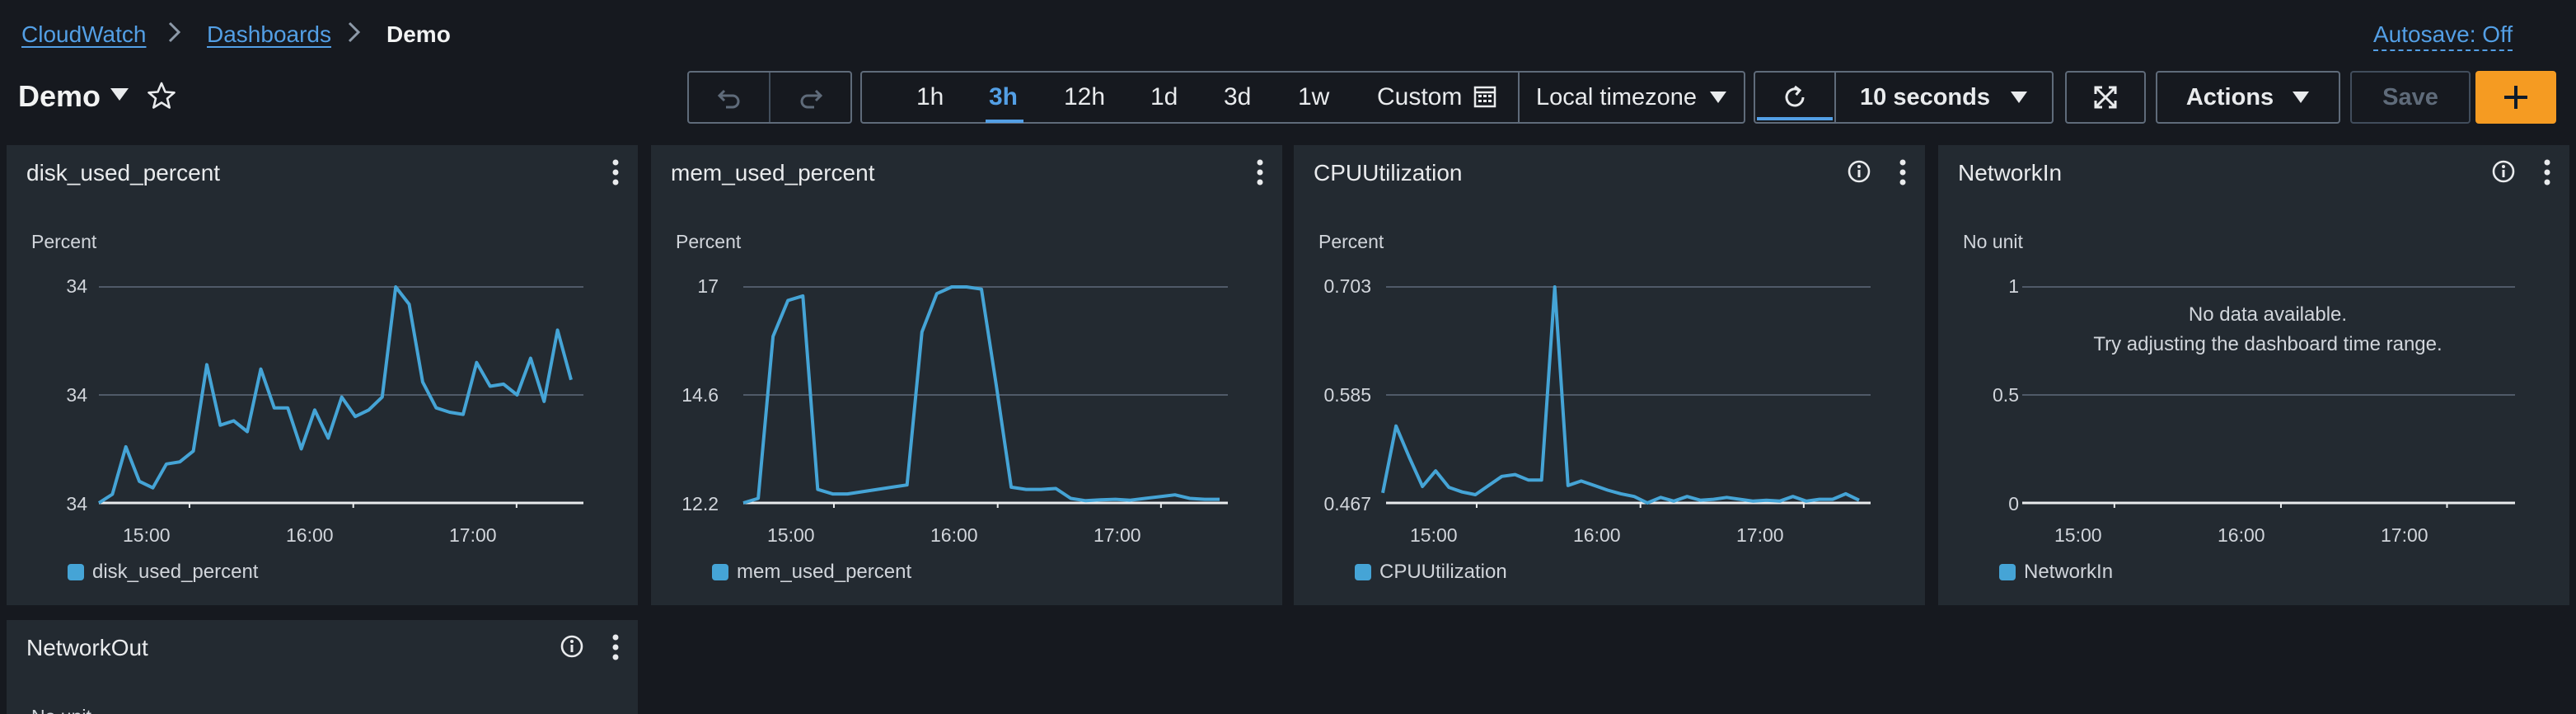 This screenshot has height=714, width=2576. I want to click on more-options-icon, so click(615, 647).